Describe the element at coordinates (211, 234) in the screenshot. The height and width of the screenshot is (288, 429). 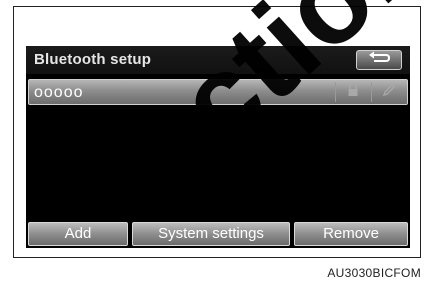
I see `system-settings-button: System settings` at that location.